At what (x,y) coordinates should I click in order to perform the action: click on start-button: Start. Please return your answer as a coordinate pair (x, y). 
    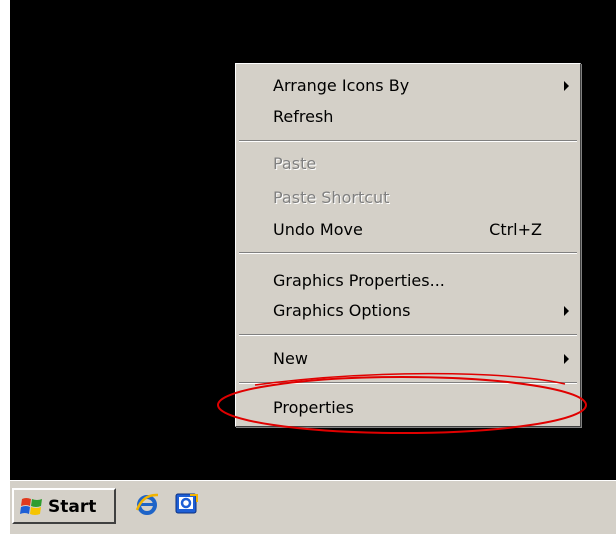
    Looking at the image, I should click on (64, 506).